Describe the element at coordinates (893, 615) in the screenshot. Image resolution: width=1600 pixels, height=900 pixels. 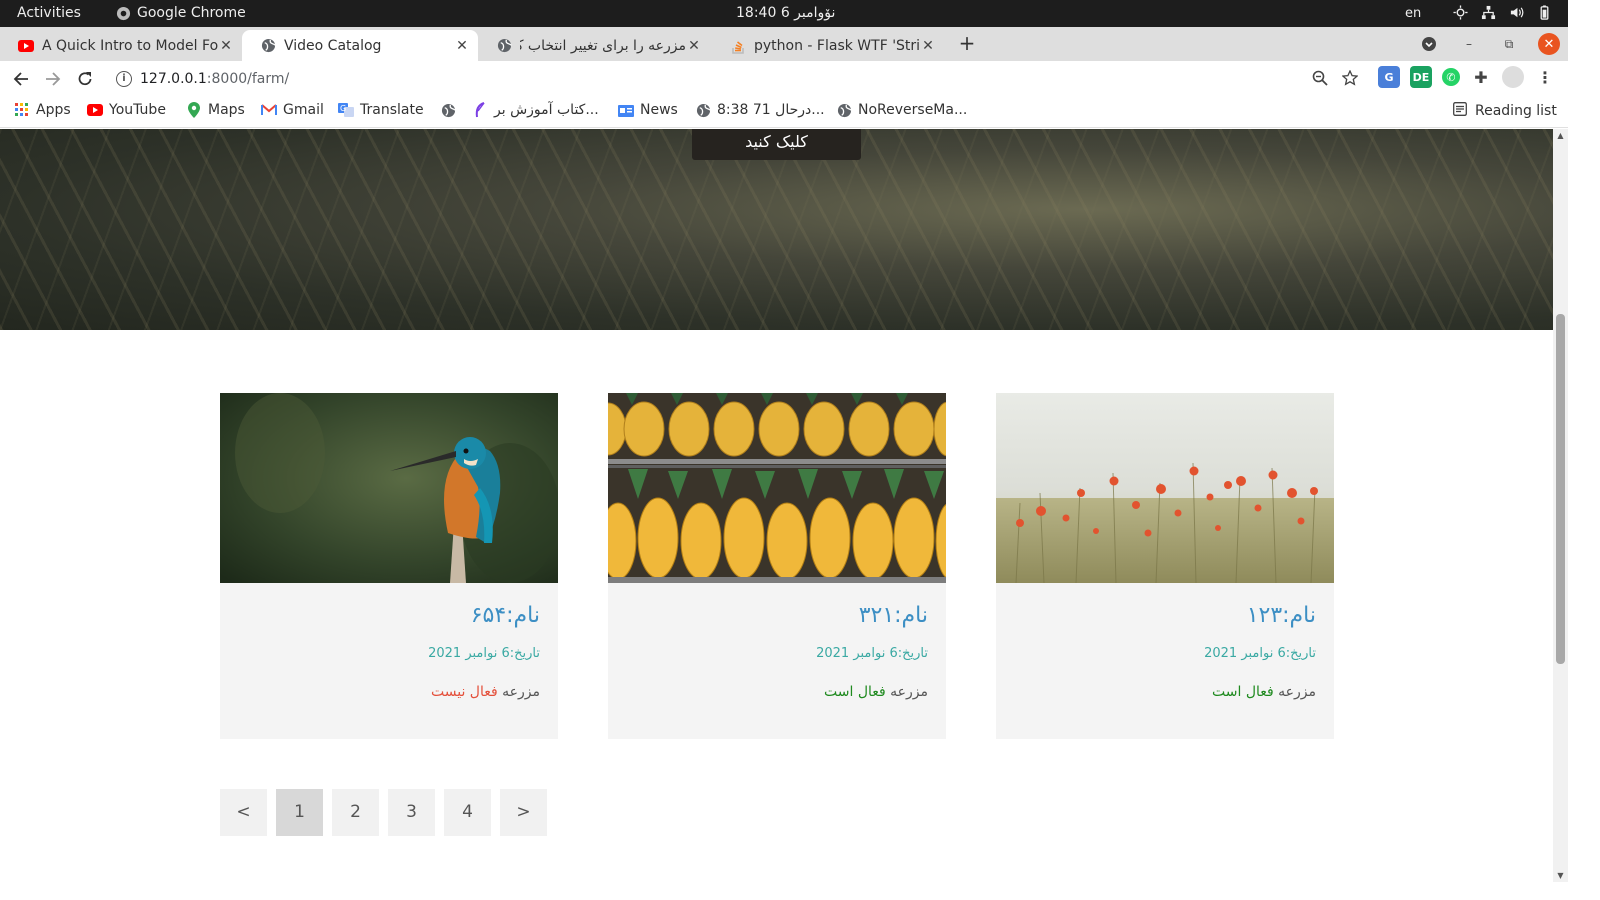
I see `farm-name: نام:۳۲۱` at that location.